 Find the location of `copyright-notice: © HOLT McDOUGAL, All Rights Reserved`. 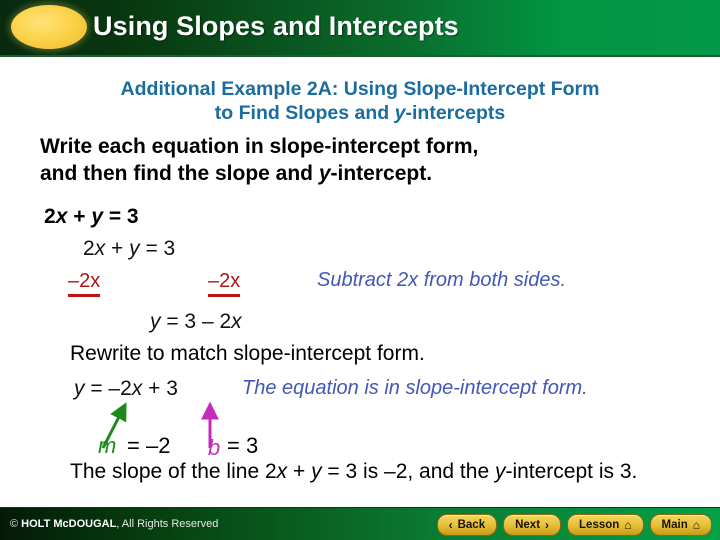

copyright-notice: © HOLT McDOUGAL, All Rights Reserved is located at coordinates (114, 524).